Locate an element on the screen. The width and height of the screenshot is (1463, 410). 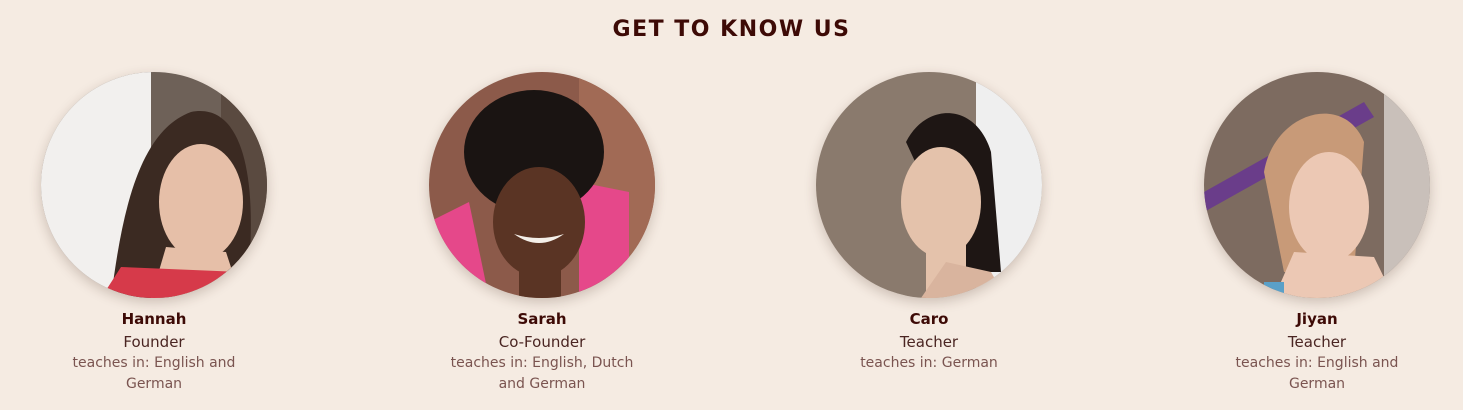
member-name: Jiyan is located at coordinates (1317, 319).